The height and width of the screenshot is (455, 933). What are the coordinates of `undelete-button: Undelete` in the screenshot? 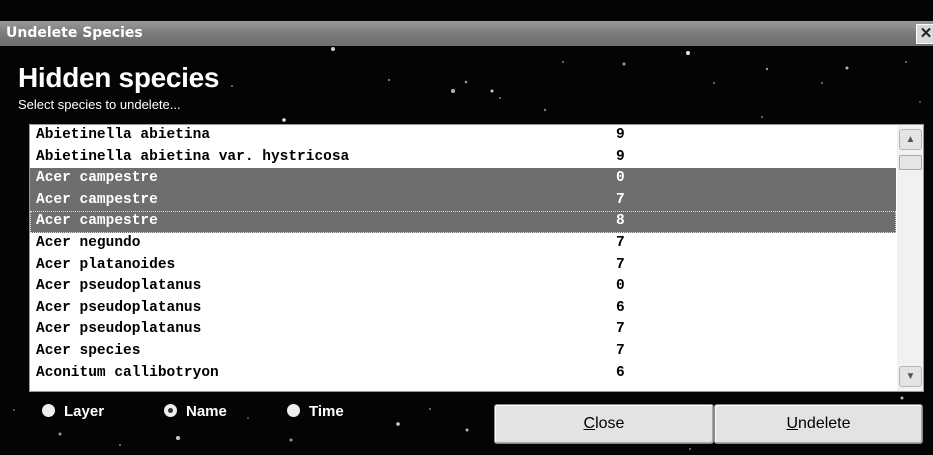 It's located at (818, 424).